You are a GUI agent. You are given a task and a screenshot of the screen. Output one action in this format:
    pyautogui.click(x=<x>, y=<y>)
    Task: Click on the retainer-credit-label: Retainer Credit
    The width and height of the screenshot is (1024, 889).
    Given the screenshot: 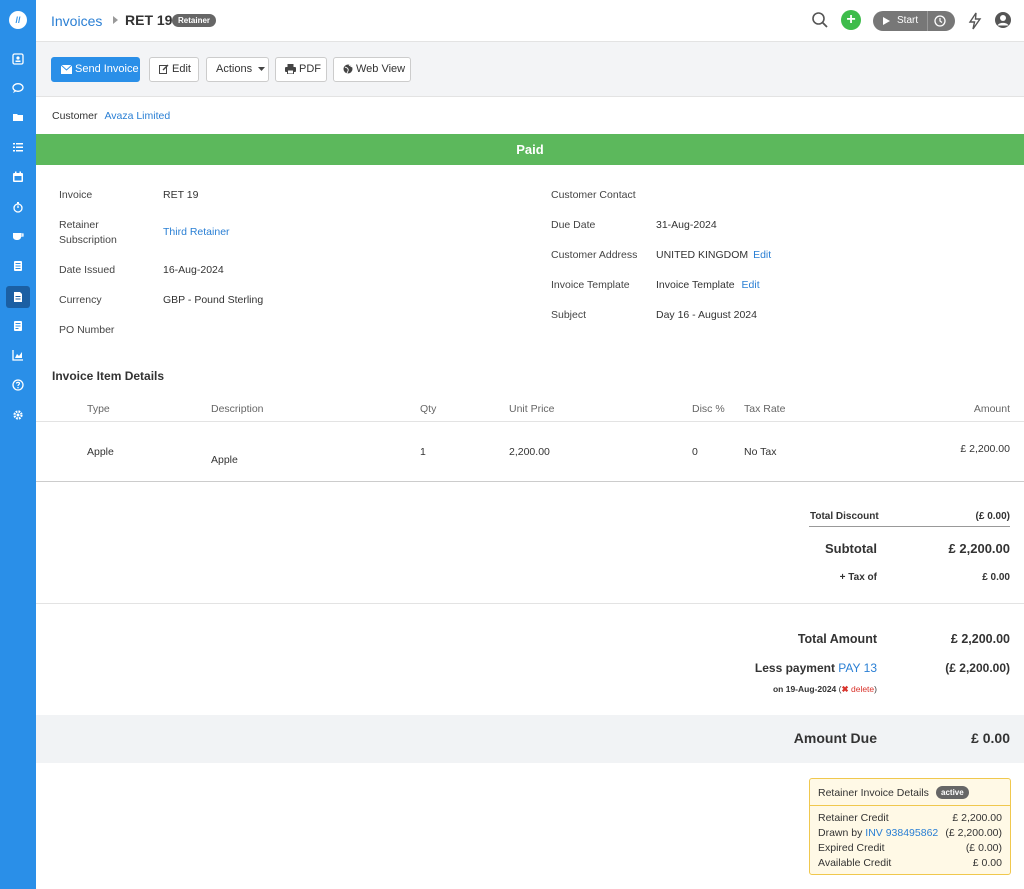 What is the action you would take?
    pyautogui.click(x=853, y=818)
    